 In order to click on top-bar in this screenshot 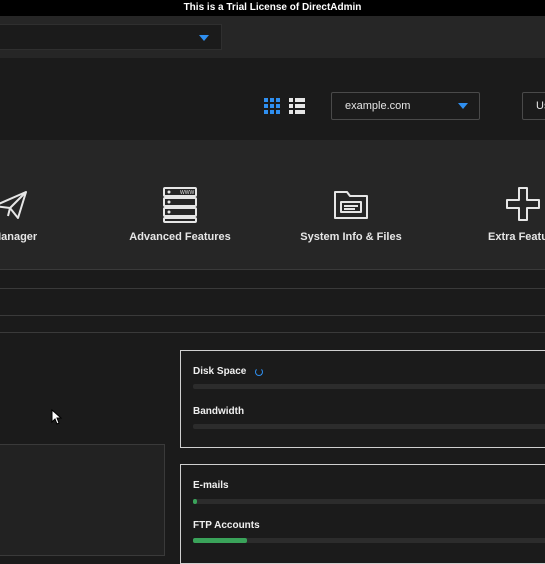, I will do `click(272, 37)`.